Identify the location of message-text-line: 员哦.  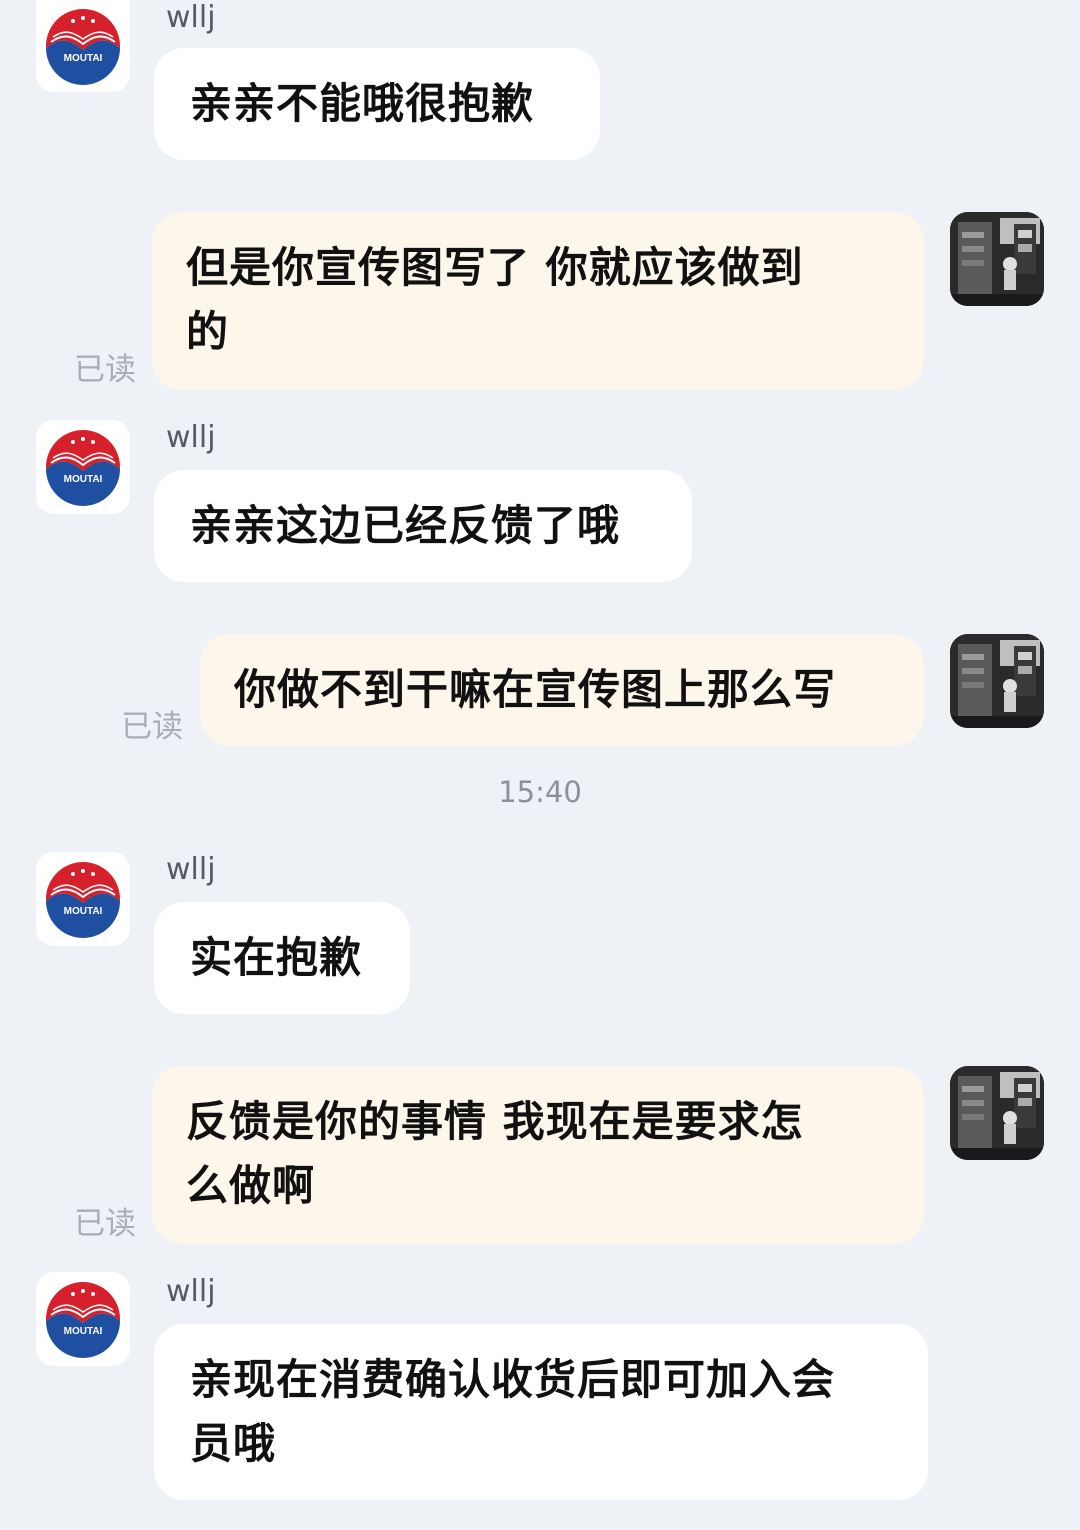
(233, 1443).